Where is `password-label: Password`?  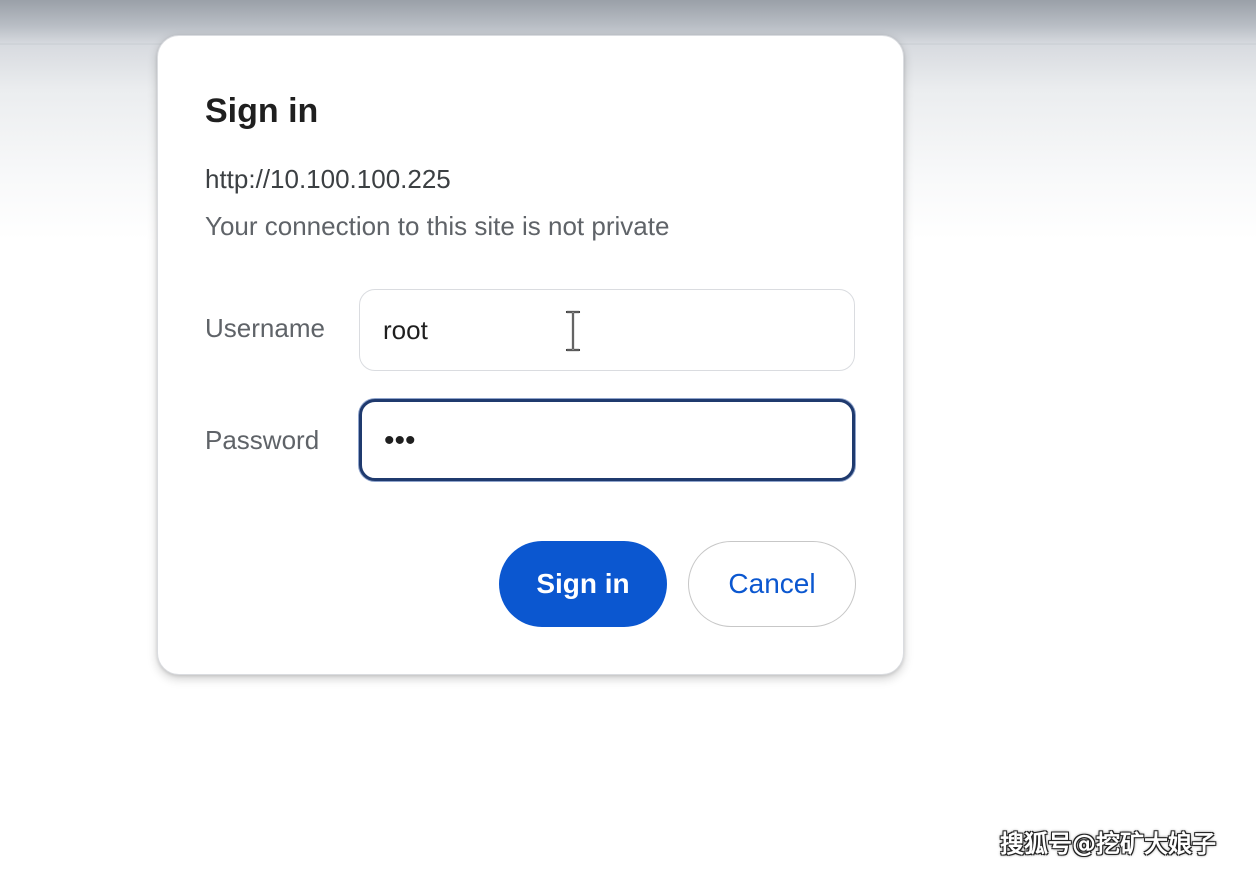 password-label: Password is located at coordinates (262, 440).